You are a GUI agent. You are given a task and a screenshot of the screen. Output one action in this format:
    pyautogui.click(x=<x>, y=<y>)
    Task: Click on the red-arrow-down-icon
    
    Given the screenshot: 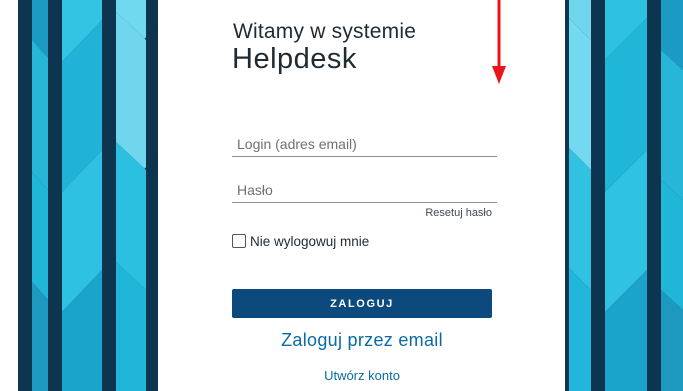 What is the action you would take?
    pyautogui.click(x=499, y=42)
    